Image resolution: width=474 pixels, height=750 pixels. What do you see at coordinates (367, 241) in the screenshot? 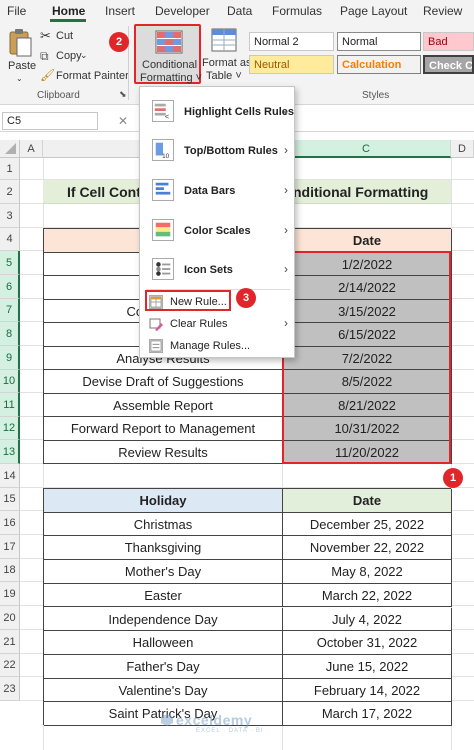
I see `table1-header-date: Date` at bounding box center [367, 241].